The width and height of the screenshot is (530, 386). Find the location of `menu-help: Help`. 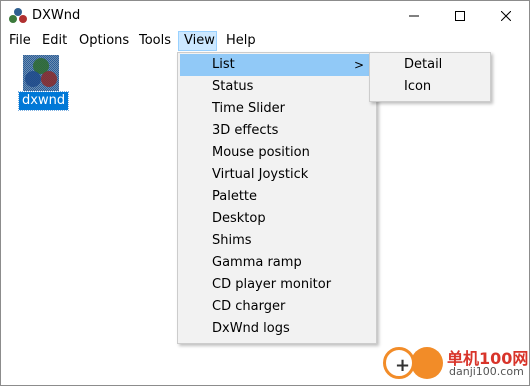

menu-help: Help is located at coordinates (241, 41).